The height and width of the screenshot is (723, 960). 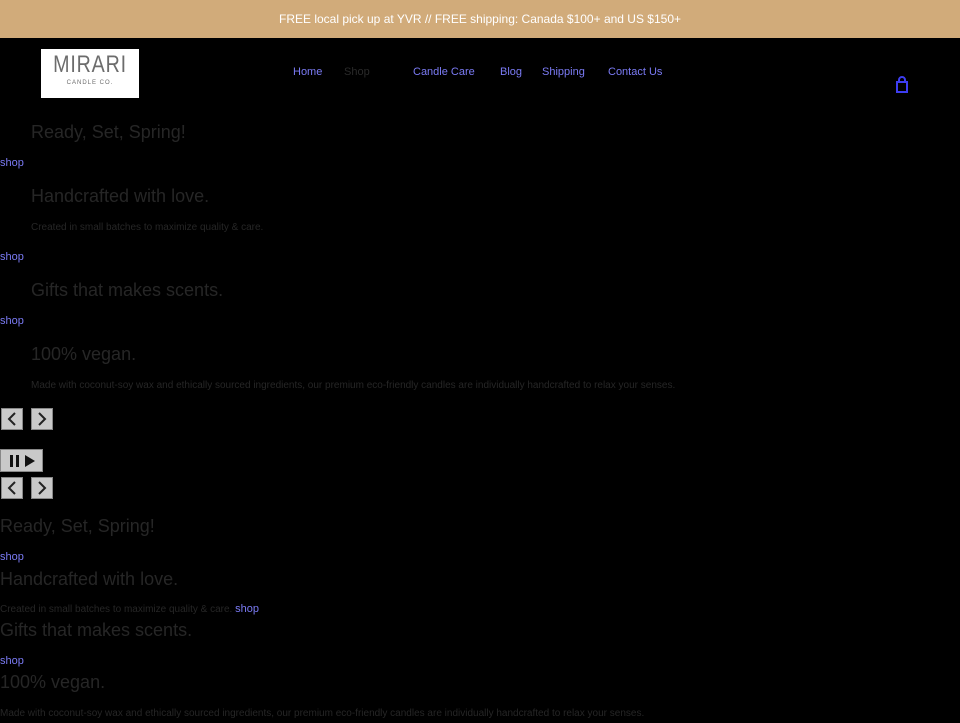 I want to click on slide-3-heading: Gifts that makes scents., so click(x=127, y=290).